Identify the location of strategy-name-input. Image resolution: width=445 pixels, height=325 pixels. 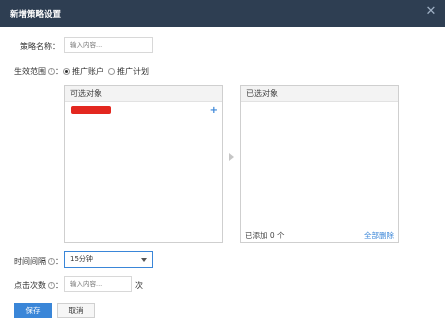
(108, 45).